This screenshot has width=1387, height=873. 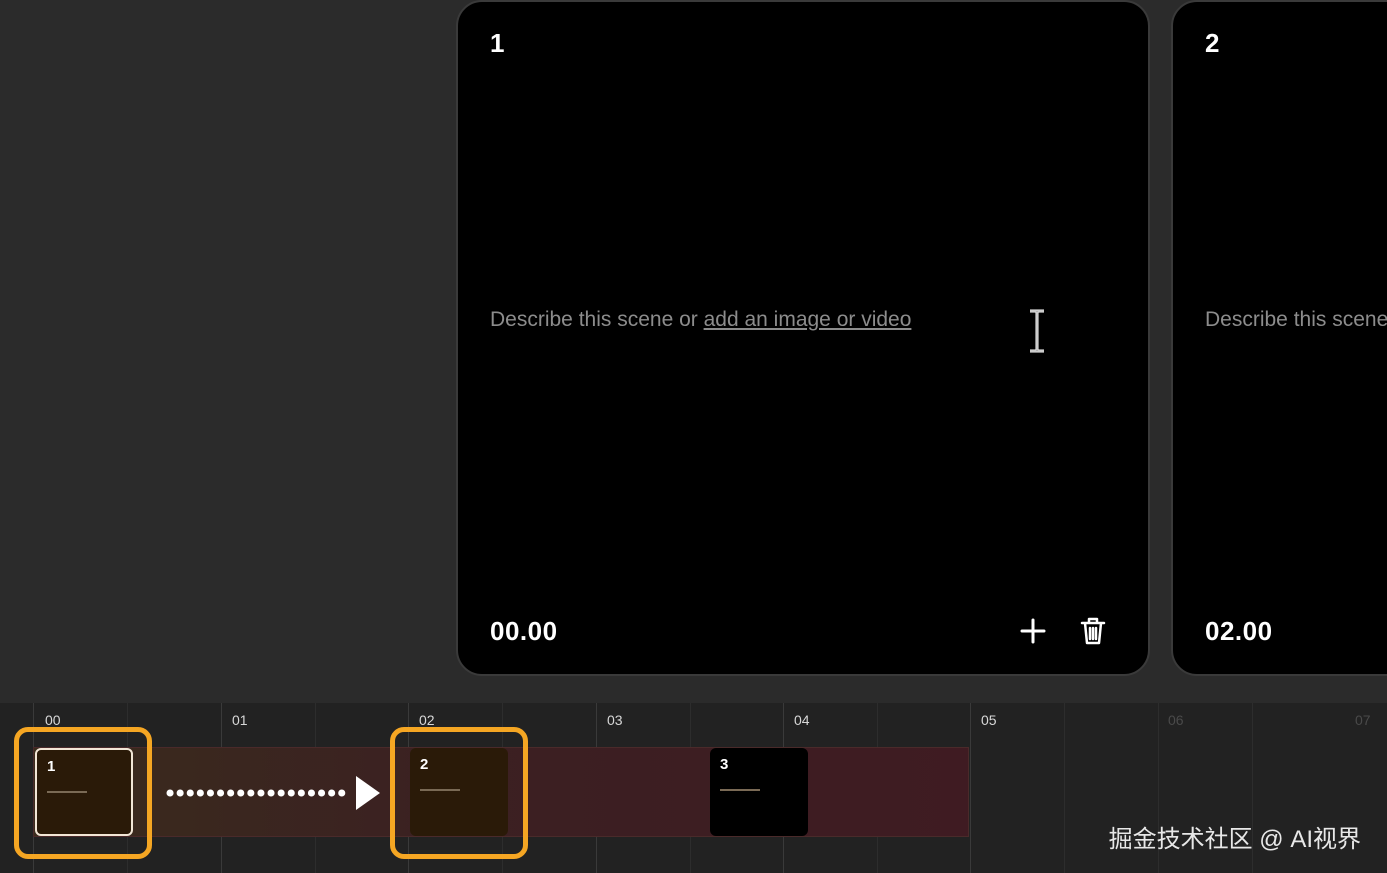 What do you see at coordinates (740, 790) in the screenshot?
I see `clip-line` at bounding box center [740, 790].